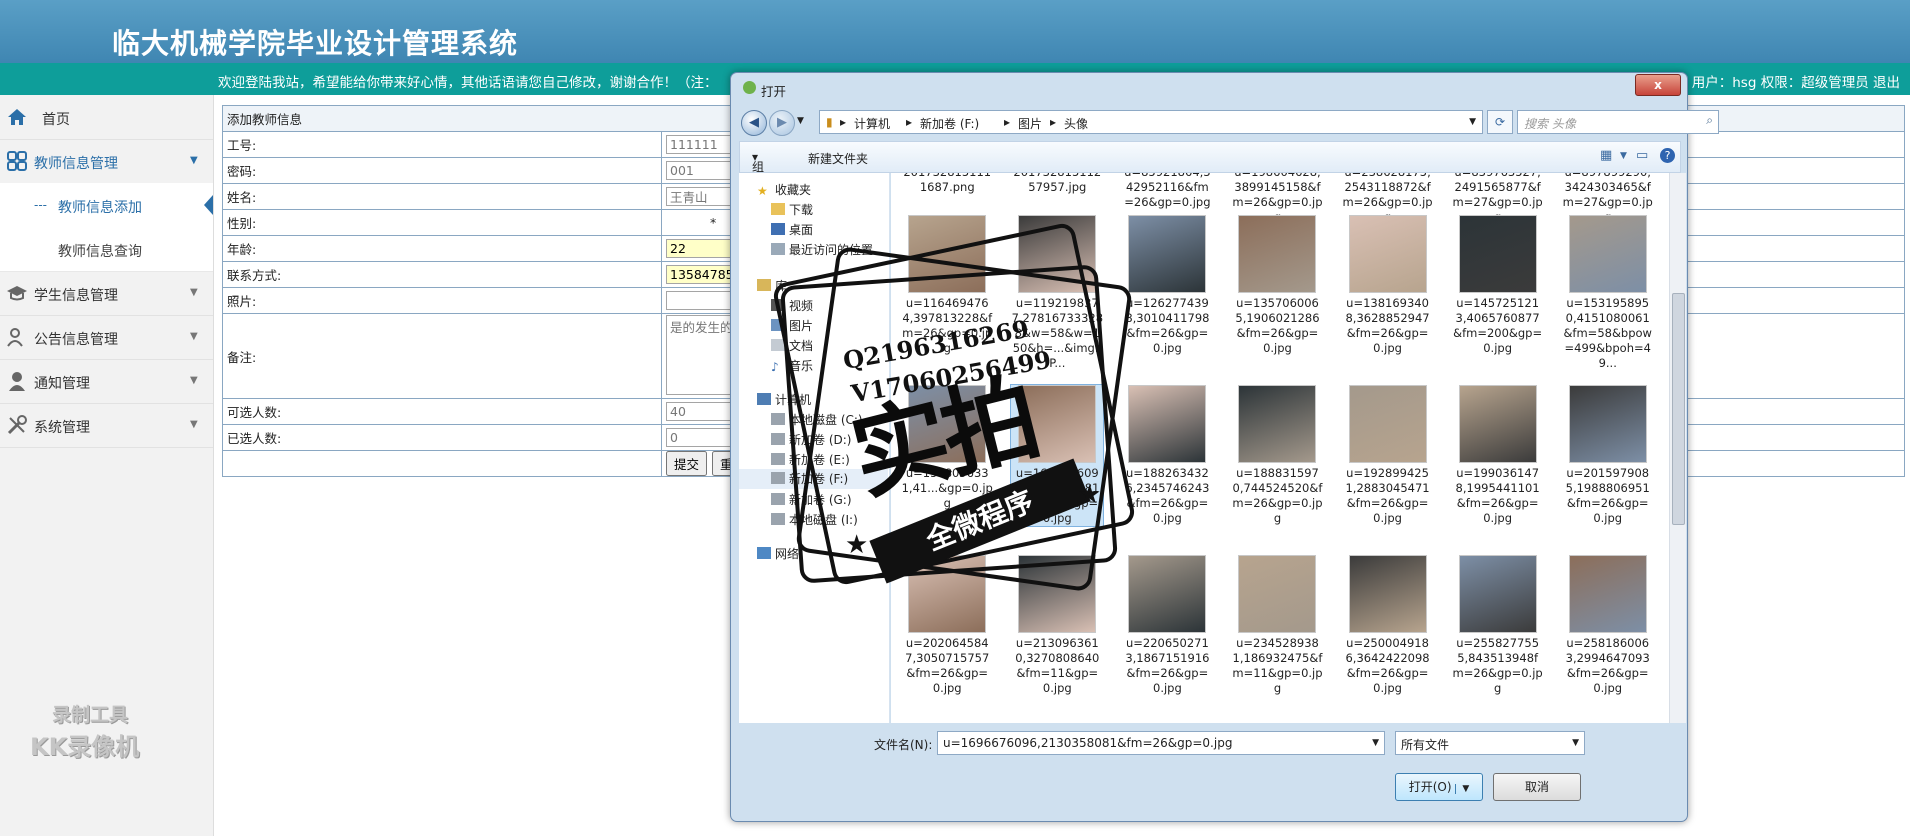  I want to click on file-tile: 20173281511257957.jpg, so click(1057, 184).